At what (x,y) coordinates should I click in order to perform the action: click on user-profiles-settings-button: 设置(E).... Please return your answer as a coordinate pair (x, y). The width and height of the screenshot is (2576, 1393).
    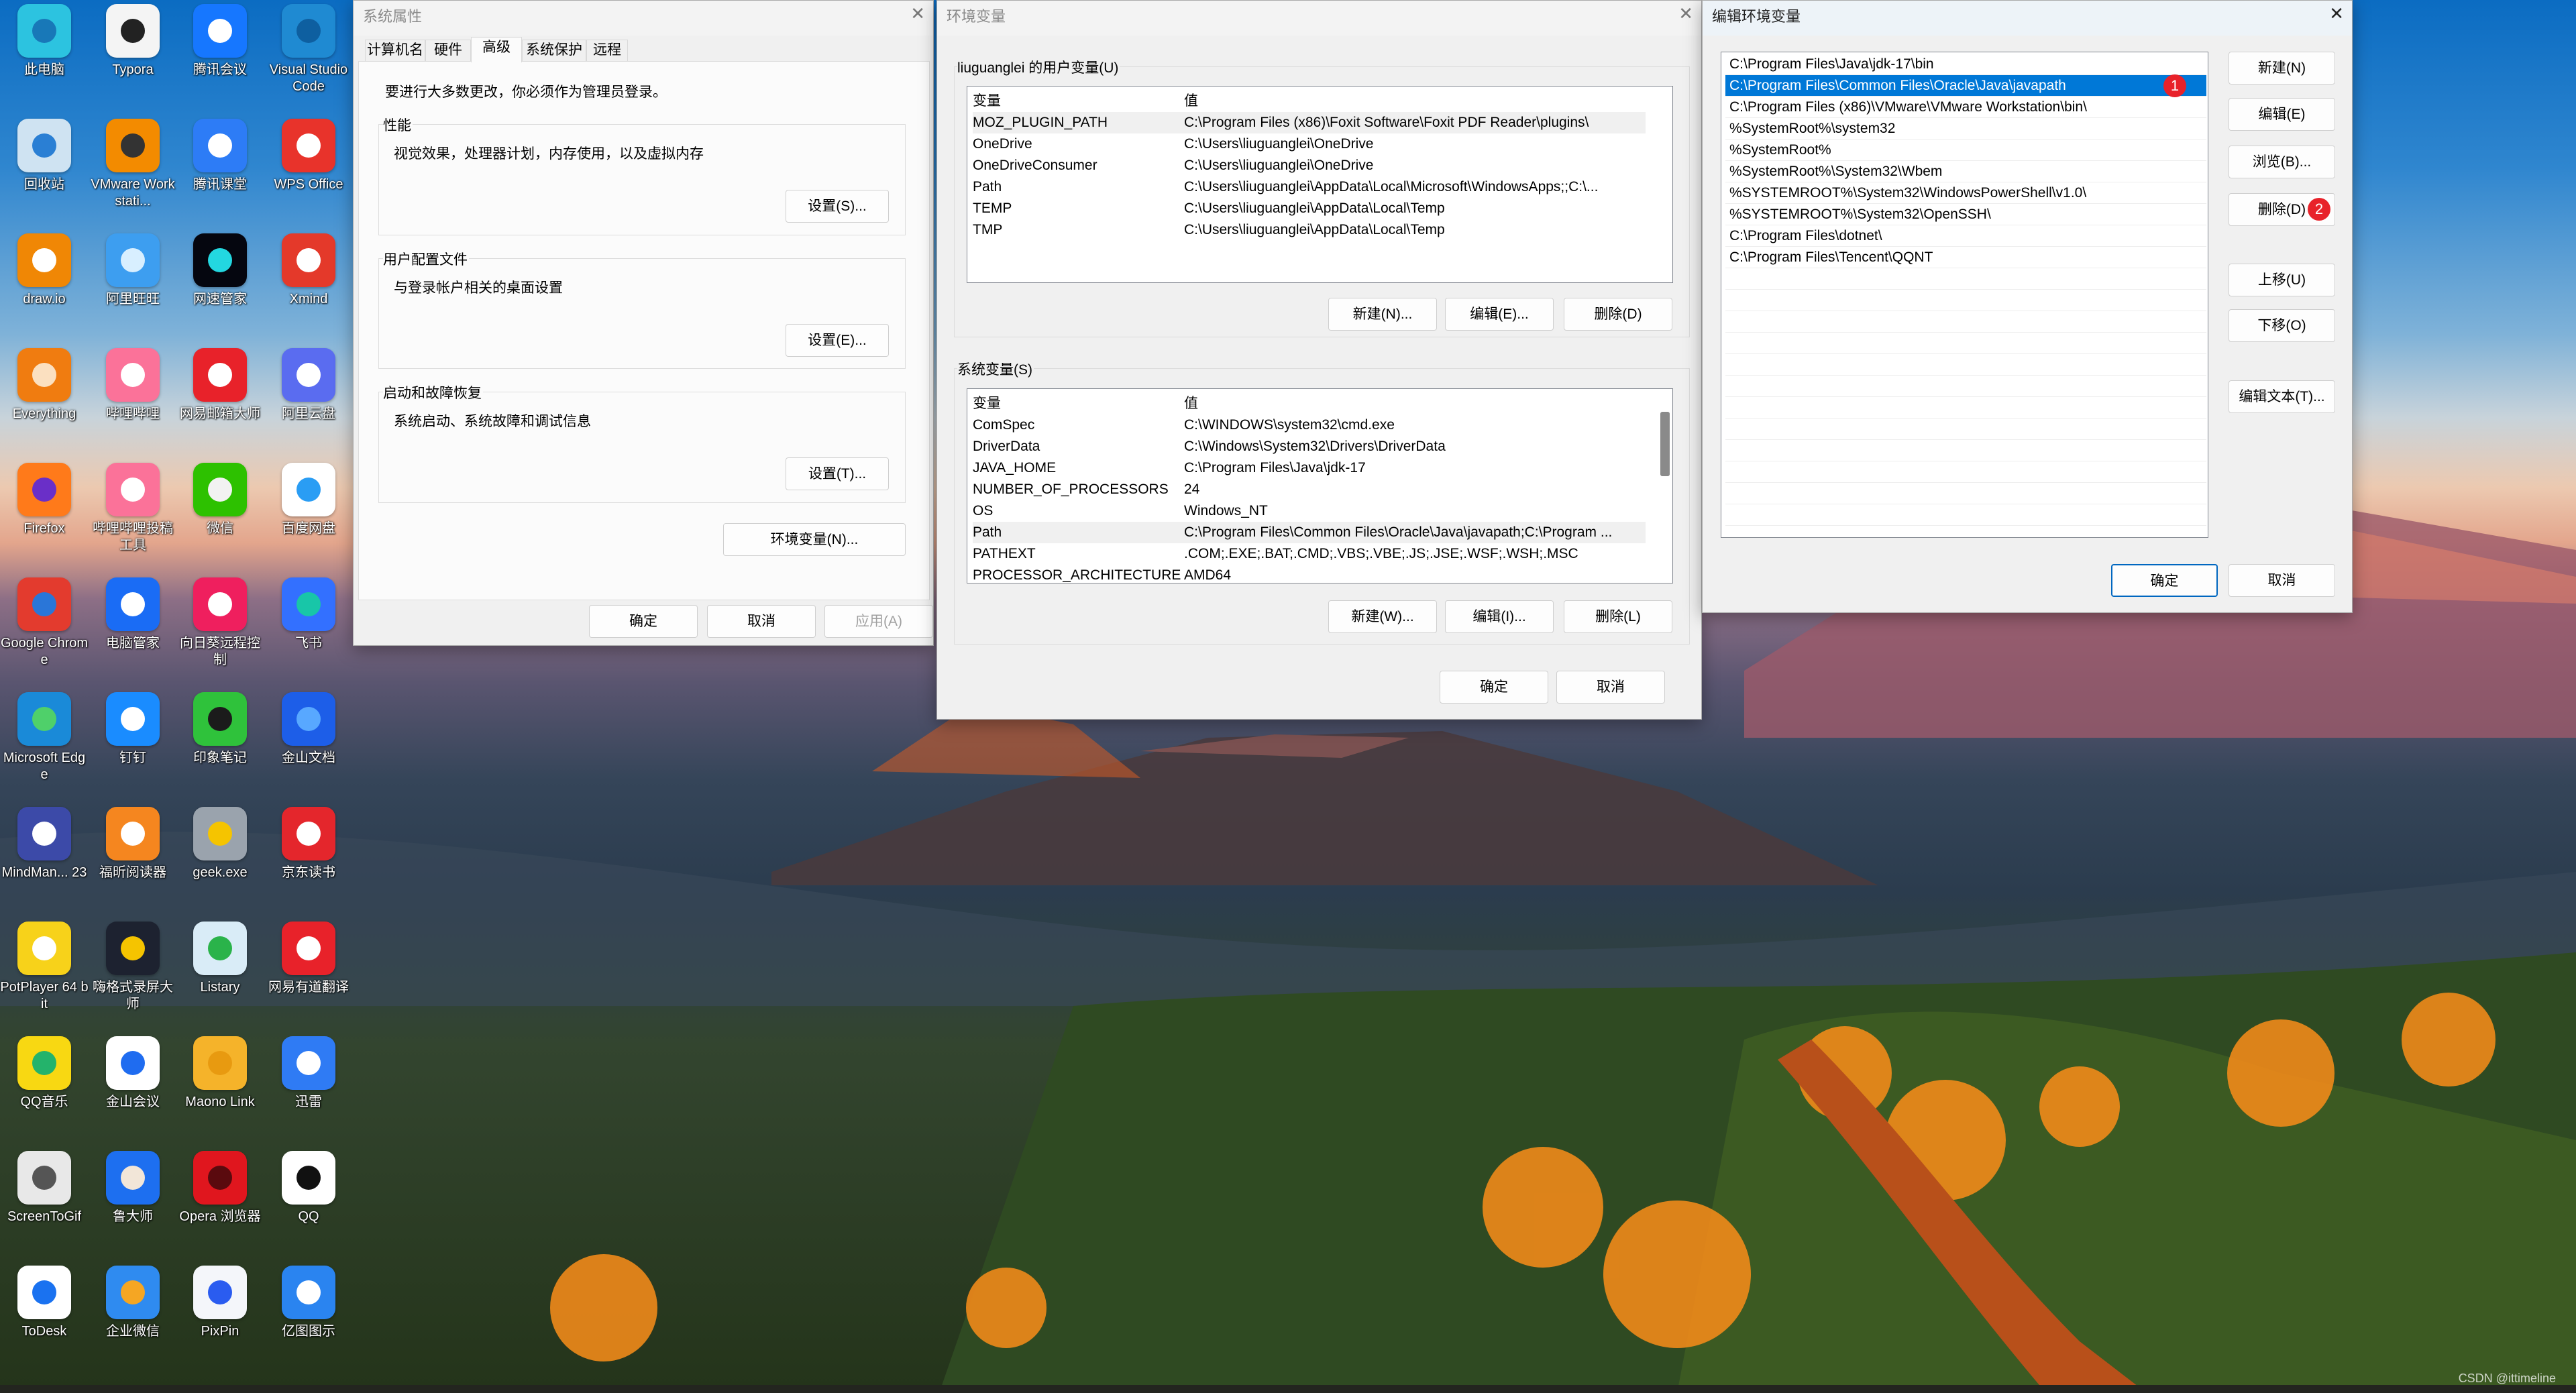
    Looking at the image, I should click on (837, 341).